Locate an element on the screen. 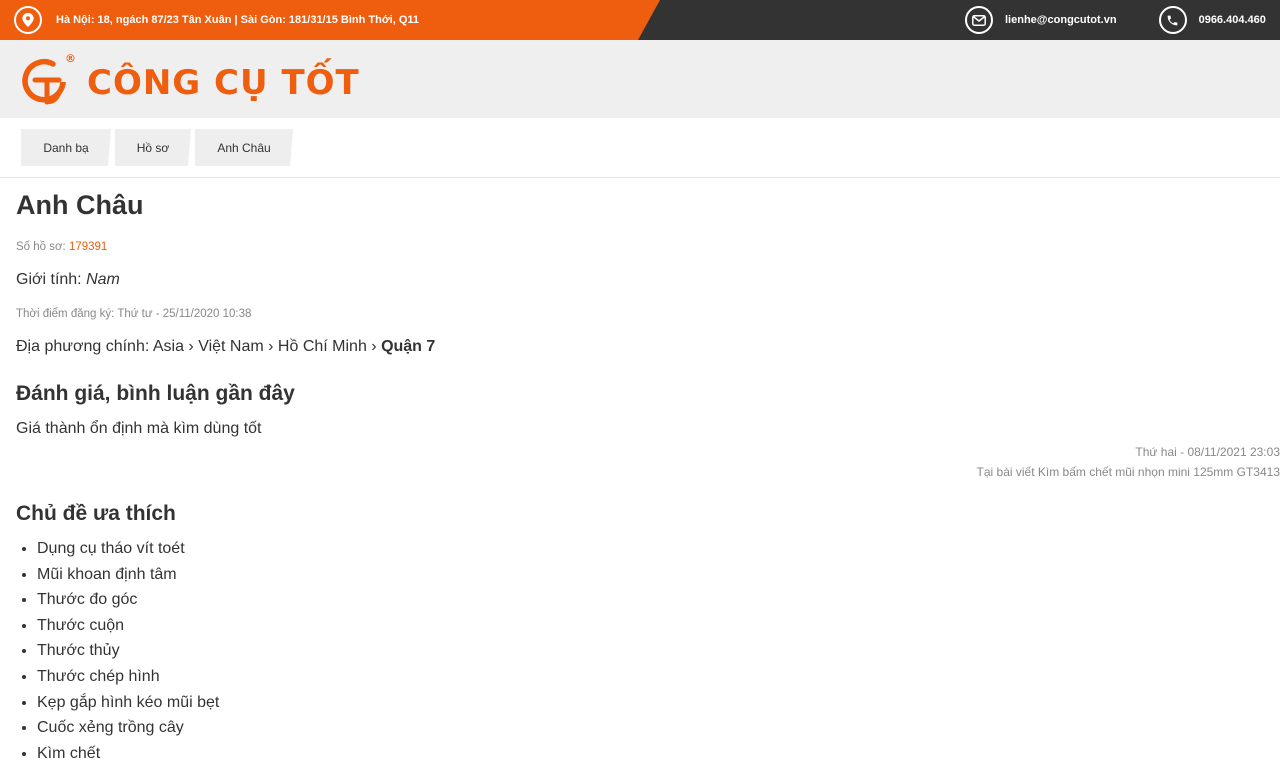 The width and height of the screenshot is (1280, 768). list-item: Kẹp gắp hình kéo mũi bẹt is located at coordinates (128, 703).